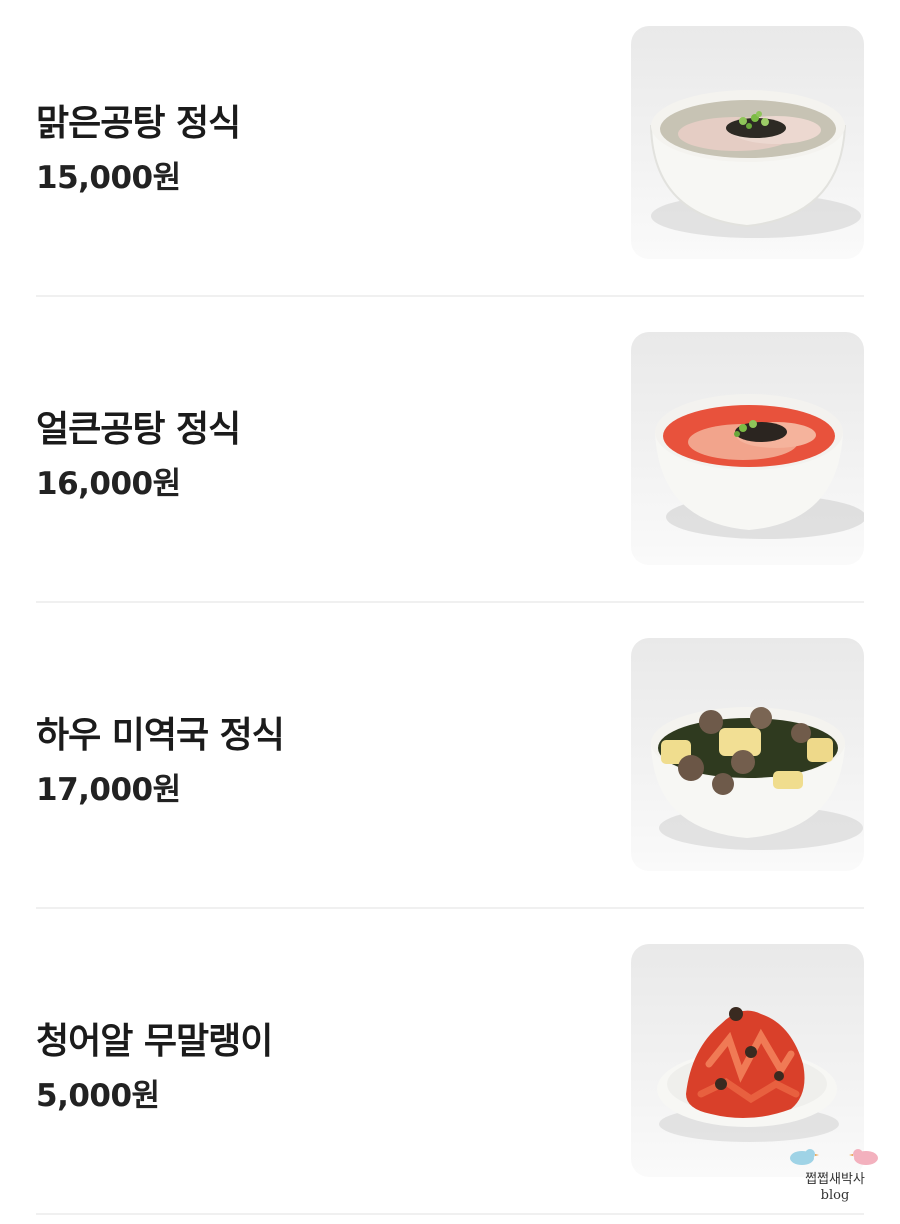 The width and height of the screenshot is (900, 1224). I want to click on menu-item-name: 맑은공탕 정식, so click(138, 123).